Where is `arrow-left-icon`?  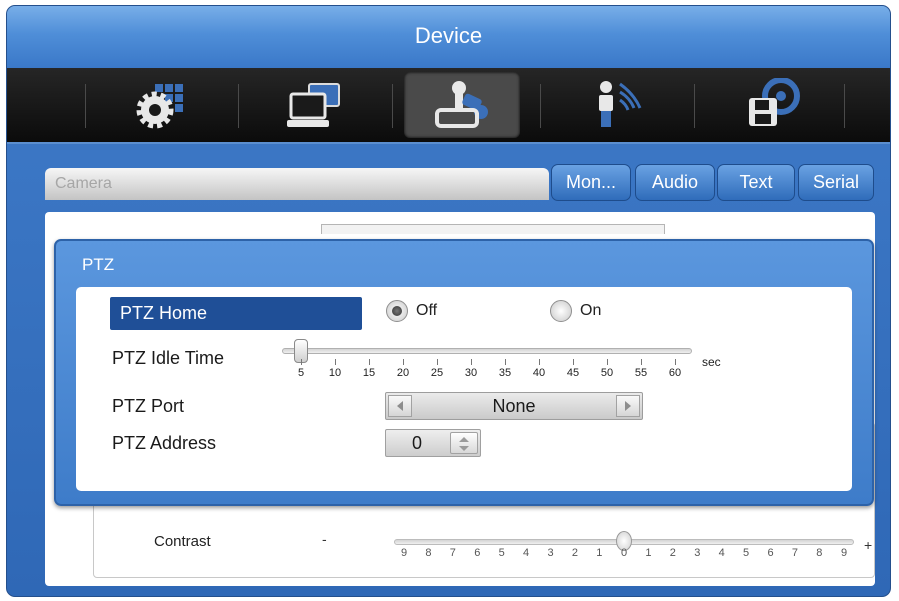
arrow-left-icon is located at coordinates (400, 406).